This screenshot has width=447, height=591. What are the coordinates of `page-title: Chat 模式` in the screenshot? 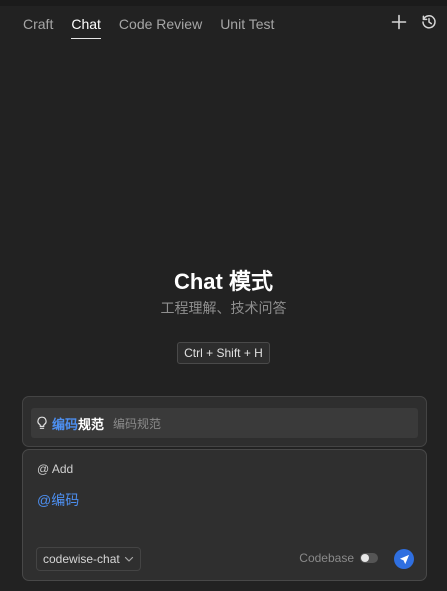 It's located at (223, 281).